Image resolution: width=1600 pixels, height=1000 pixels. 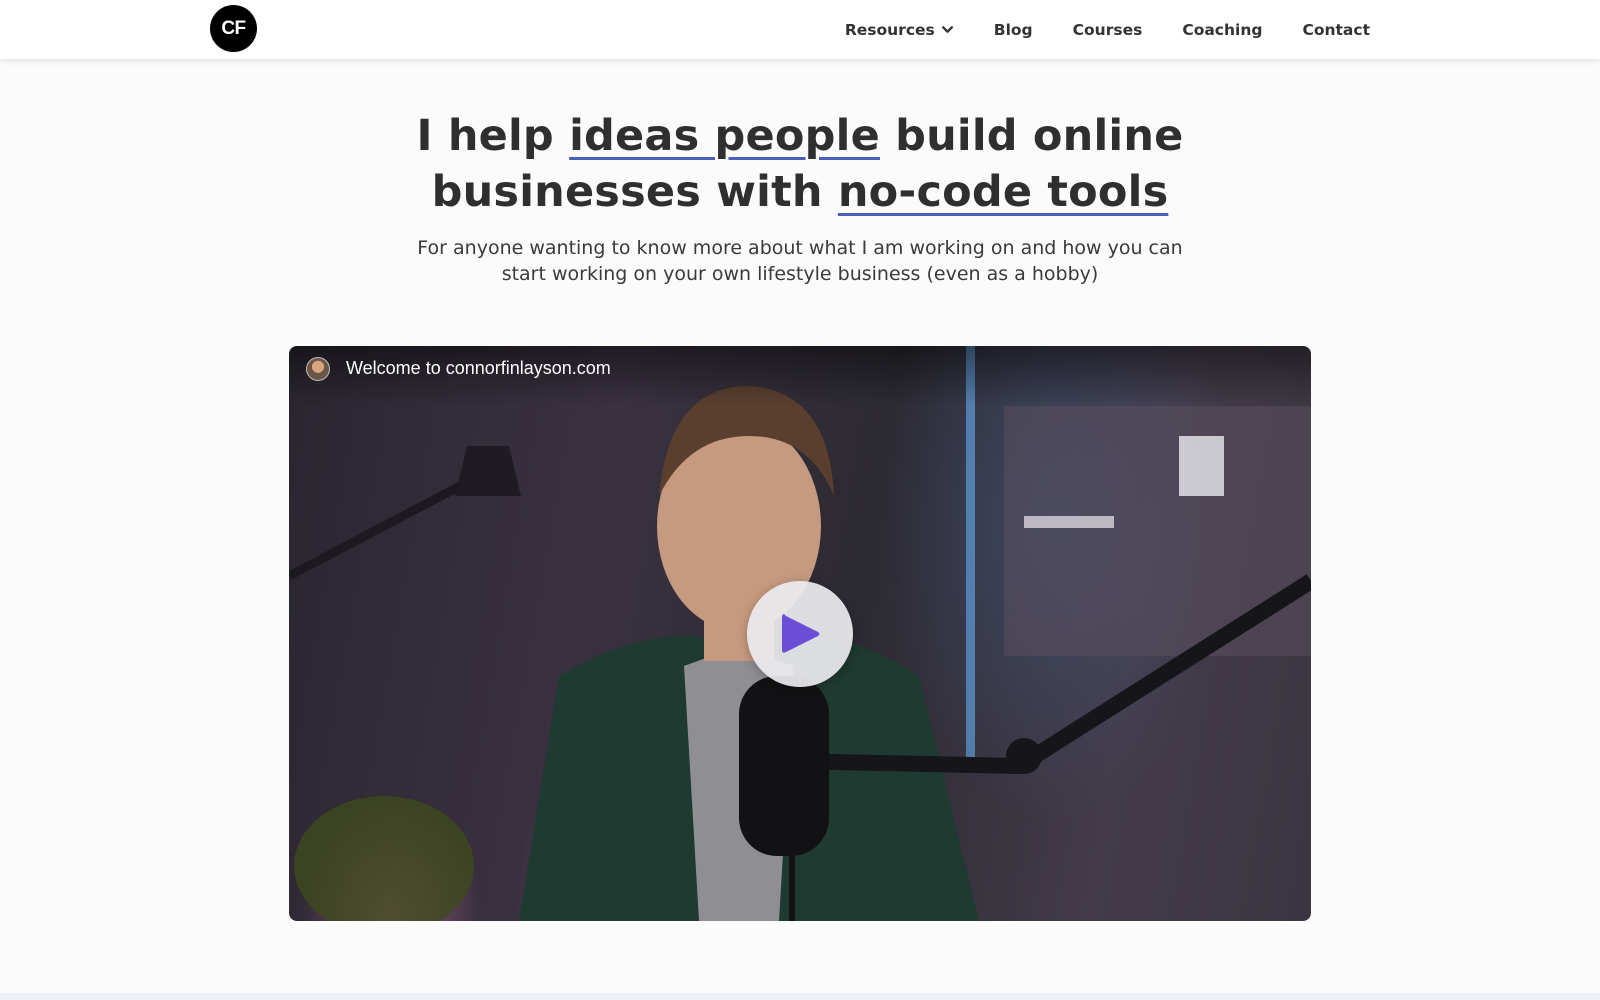 What do you see at coordinates (1336, 30) in the screenshot?
I see `nav-contact: Contact` at bounding box center [1336, 30].